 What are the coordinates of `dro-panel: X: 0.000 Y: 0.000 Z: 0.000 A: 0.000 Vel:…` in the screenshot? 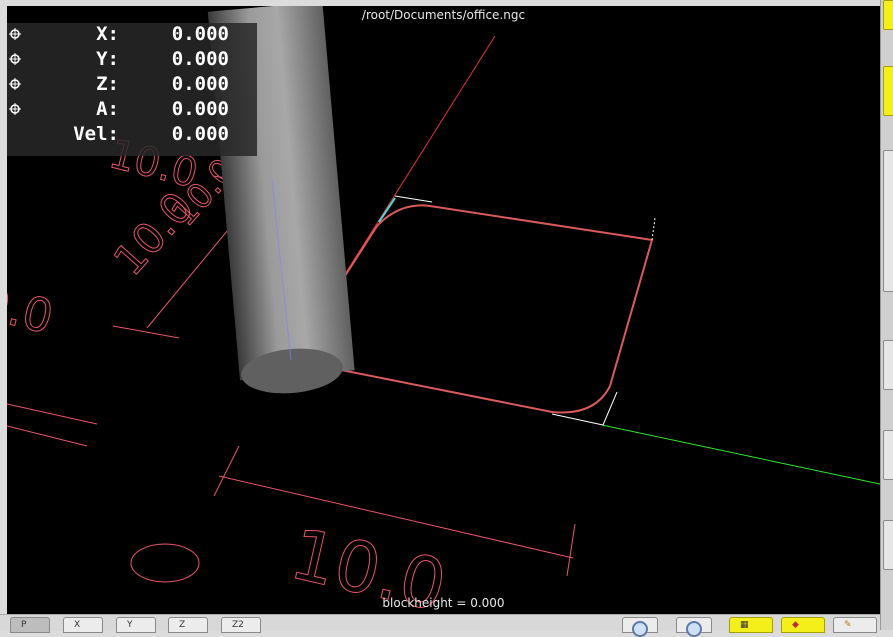 It's located at (132, 89).